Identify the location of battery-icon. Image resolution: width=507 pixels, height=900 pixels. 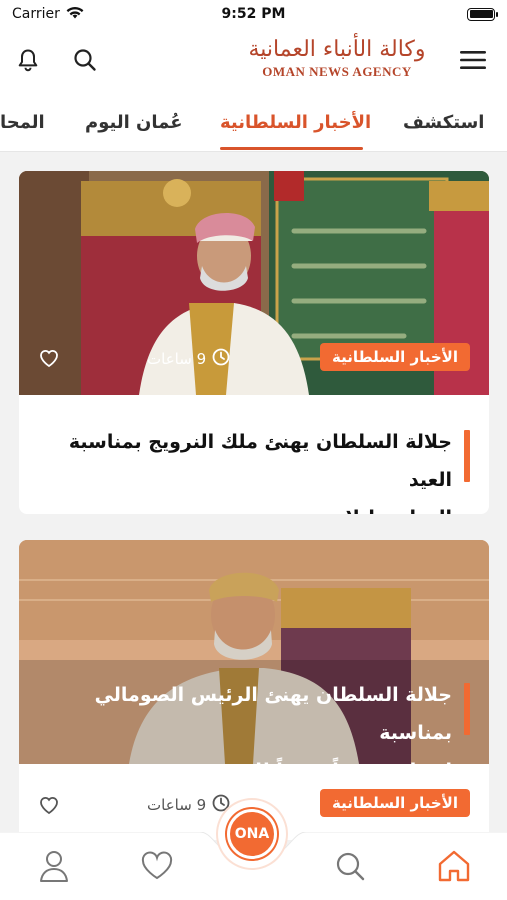
(482, 14).